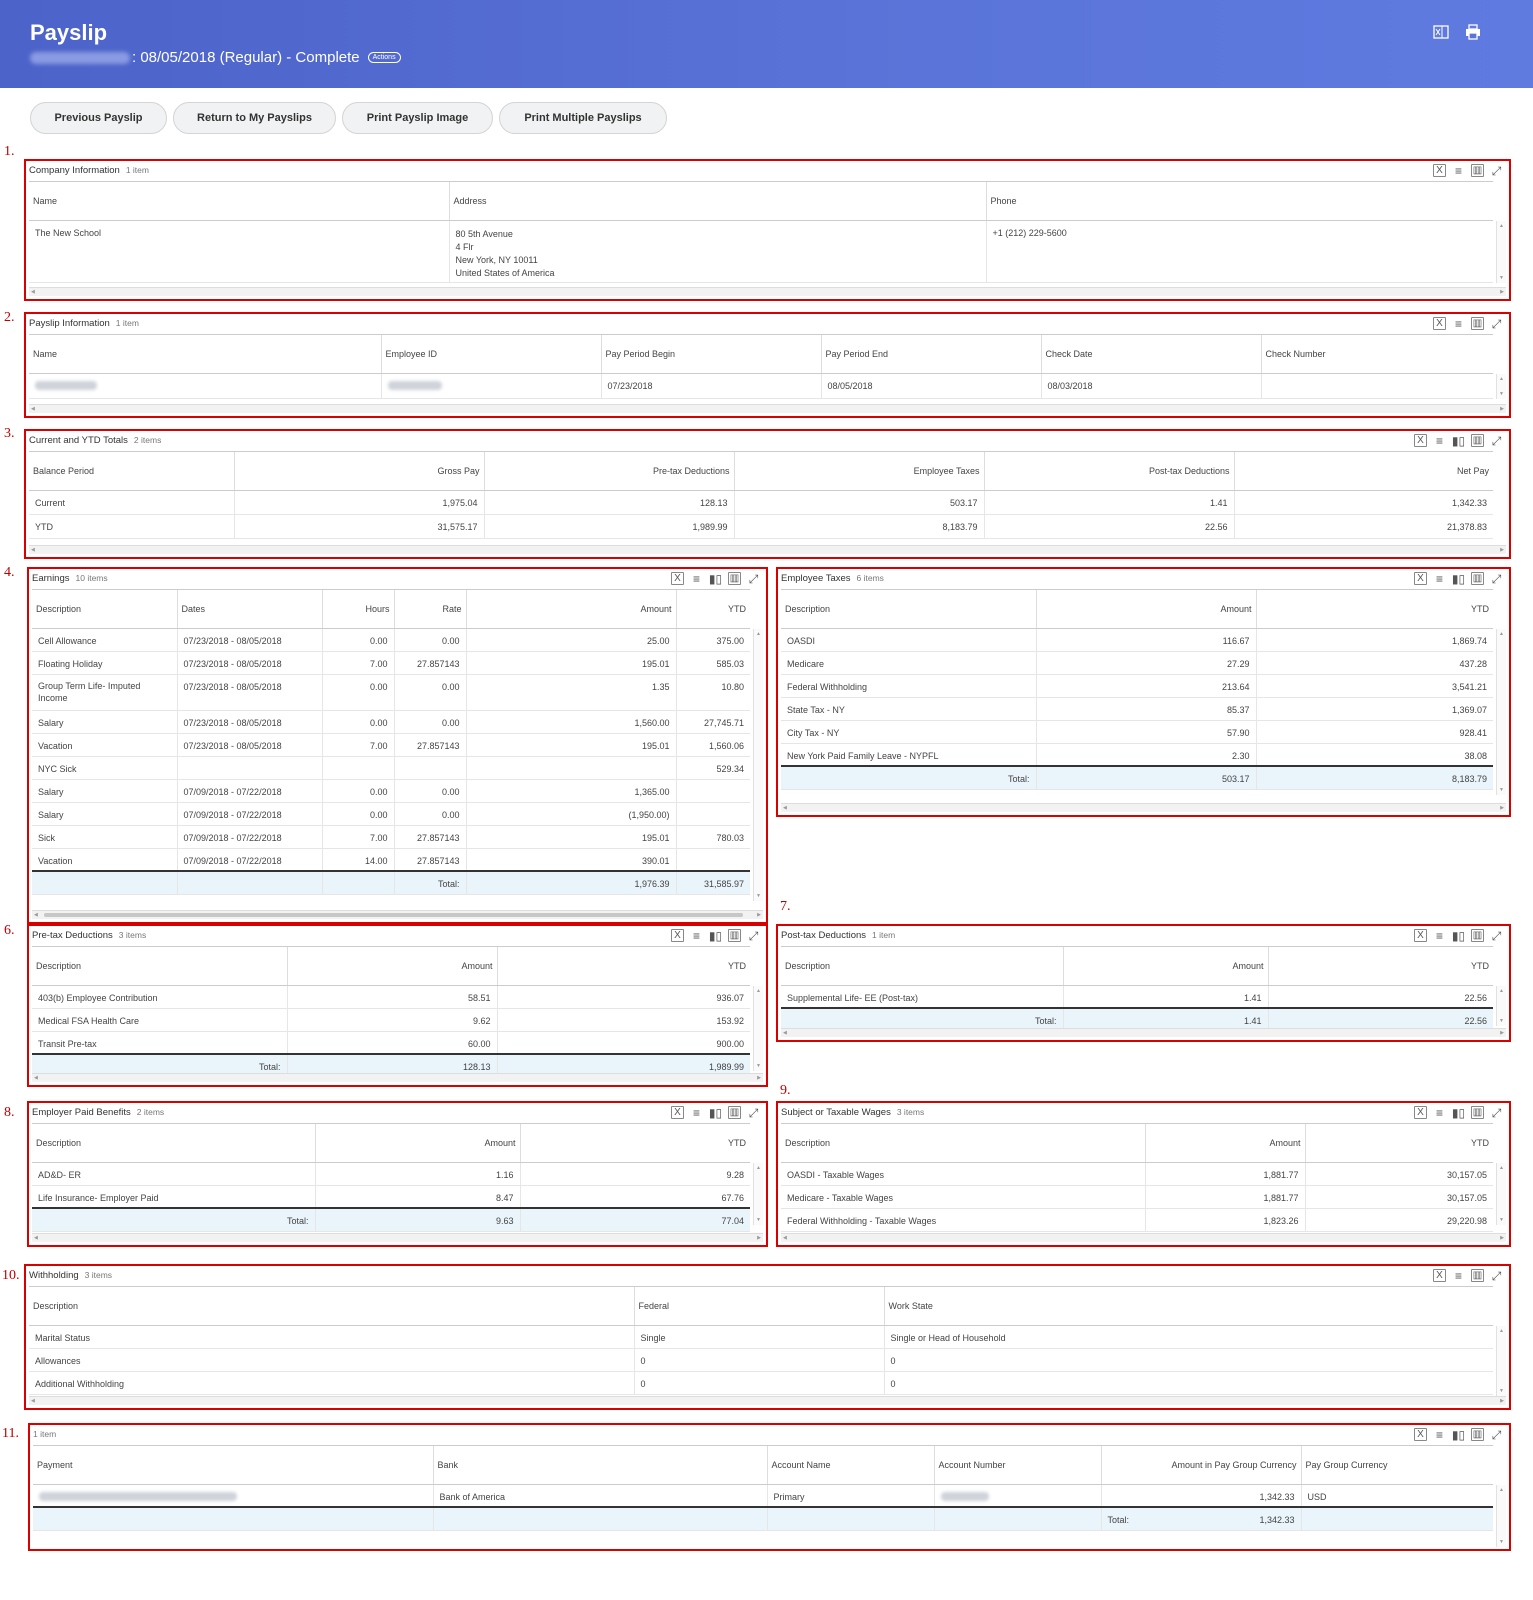 The width and height of the screenshot is (1533, 1600). I want to click on column-header: Amount in Pay Group Currency, so click(1200, 1465).